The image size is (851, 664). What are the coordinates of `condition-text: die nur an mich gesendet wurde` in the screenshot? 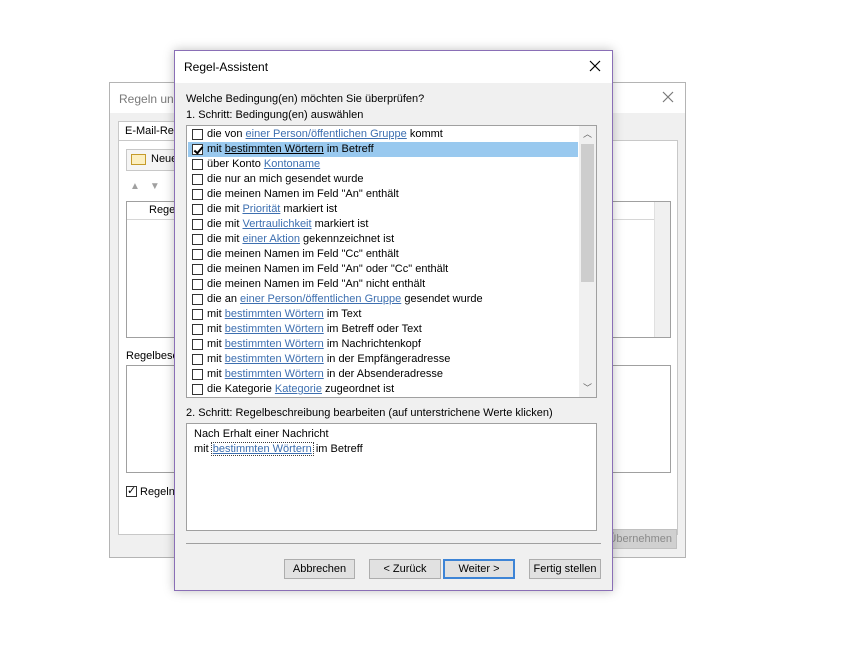 It's located at (285, 179).